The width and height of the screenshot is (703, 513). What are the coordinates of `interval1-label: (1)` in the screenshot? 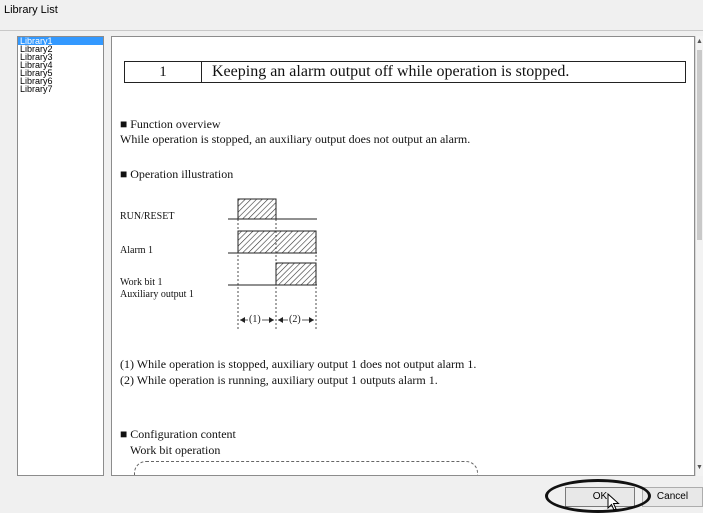 It's located at (255, 319).